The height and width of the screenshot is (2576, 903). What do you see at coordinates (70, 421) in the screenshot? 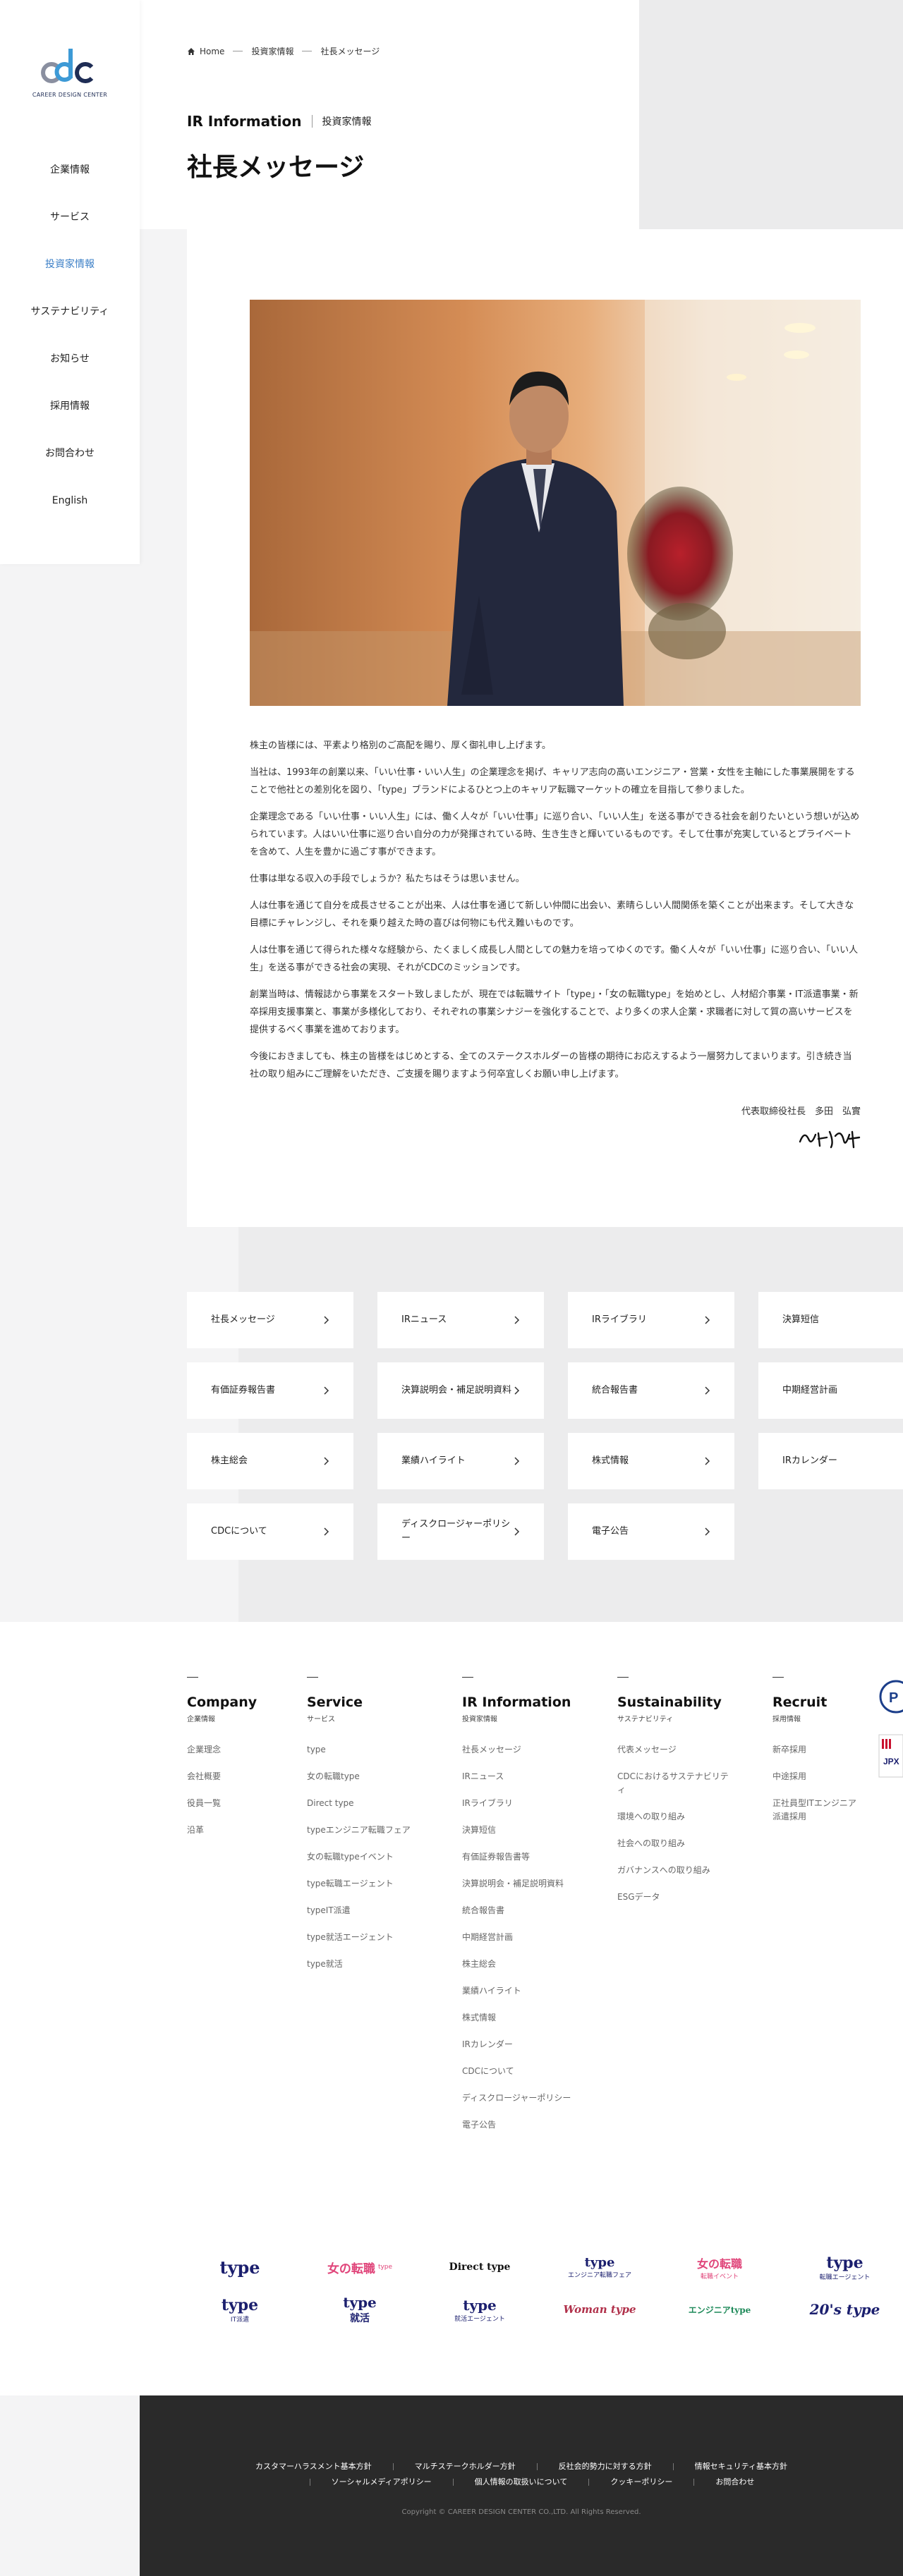
I see `nav-item-recruit: 採用情報` at bounding box center [70, 421].